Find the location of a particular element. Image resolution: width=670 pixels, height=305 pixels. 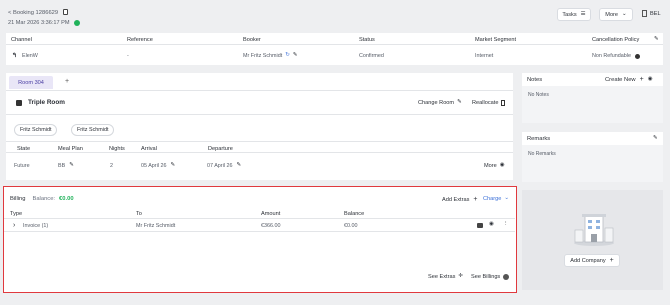

col-status: Status is located at coordinates (367, 40).